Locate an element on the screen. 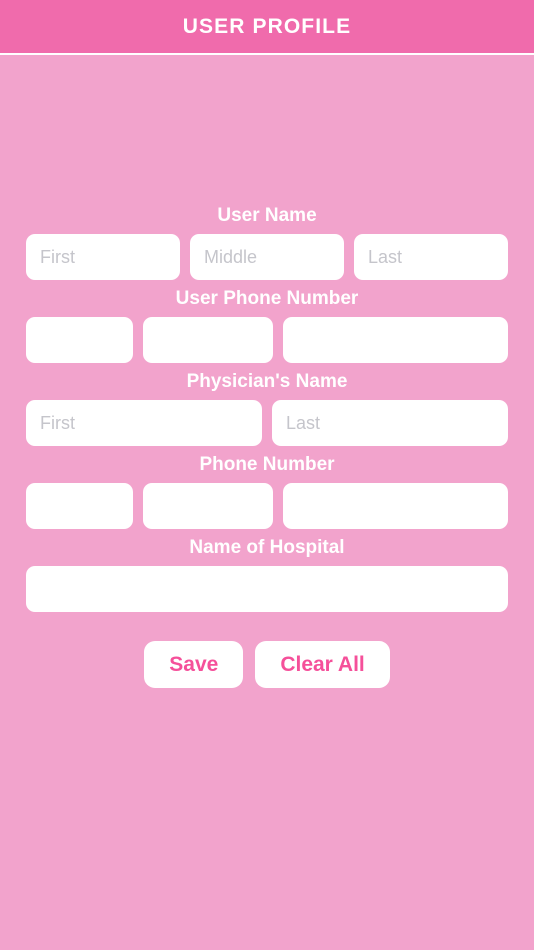  user-middle-name-input is located at coordinates (267, 257).